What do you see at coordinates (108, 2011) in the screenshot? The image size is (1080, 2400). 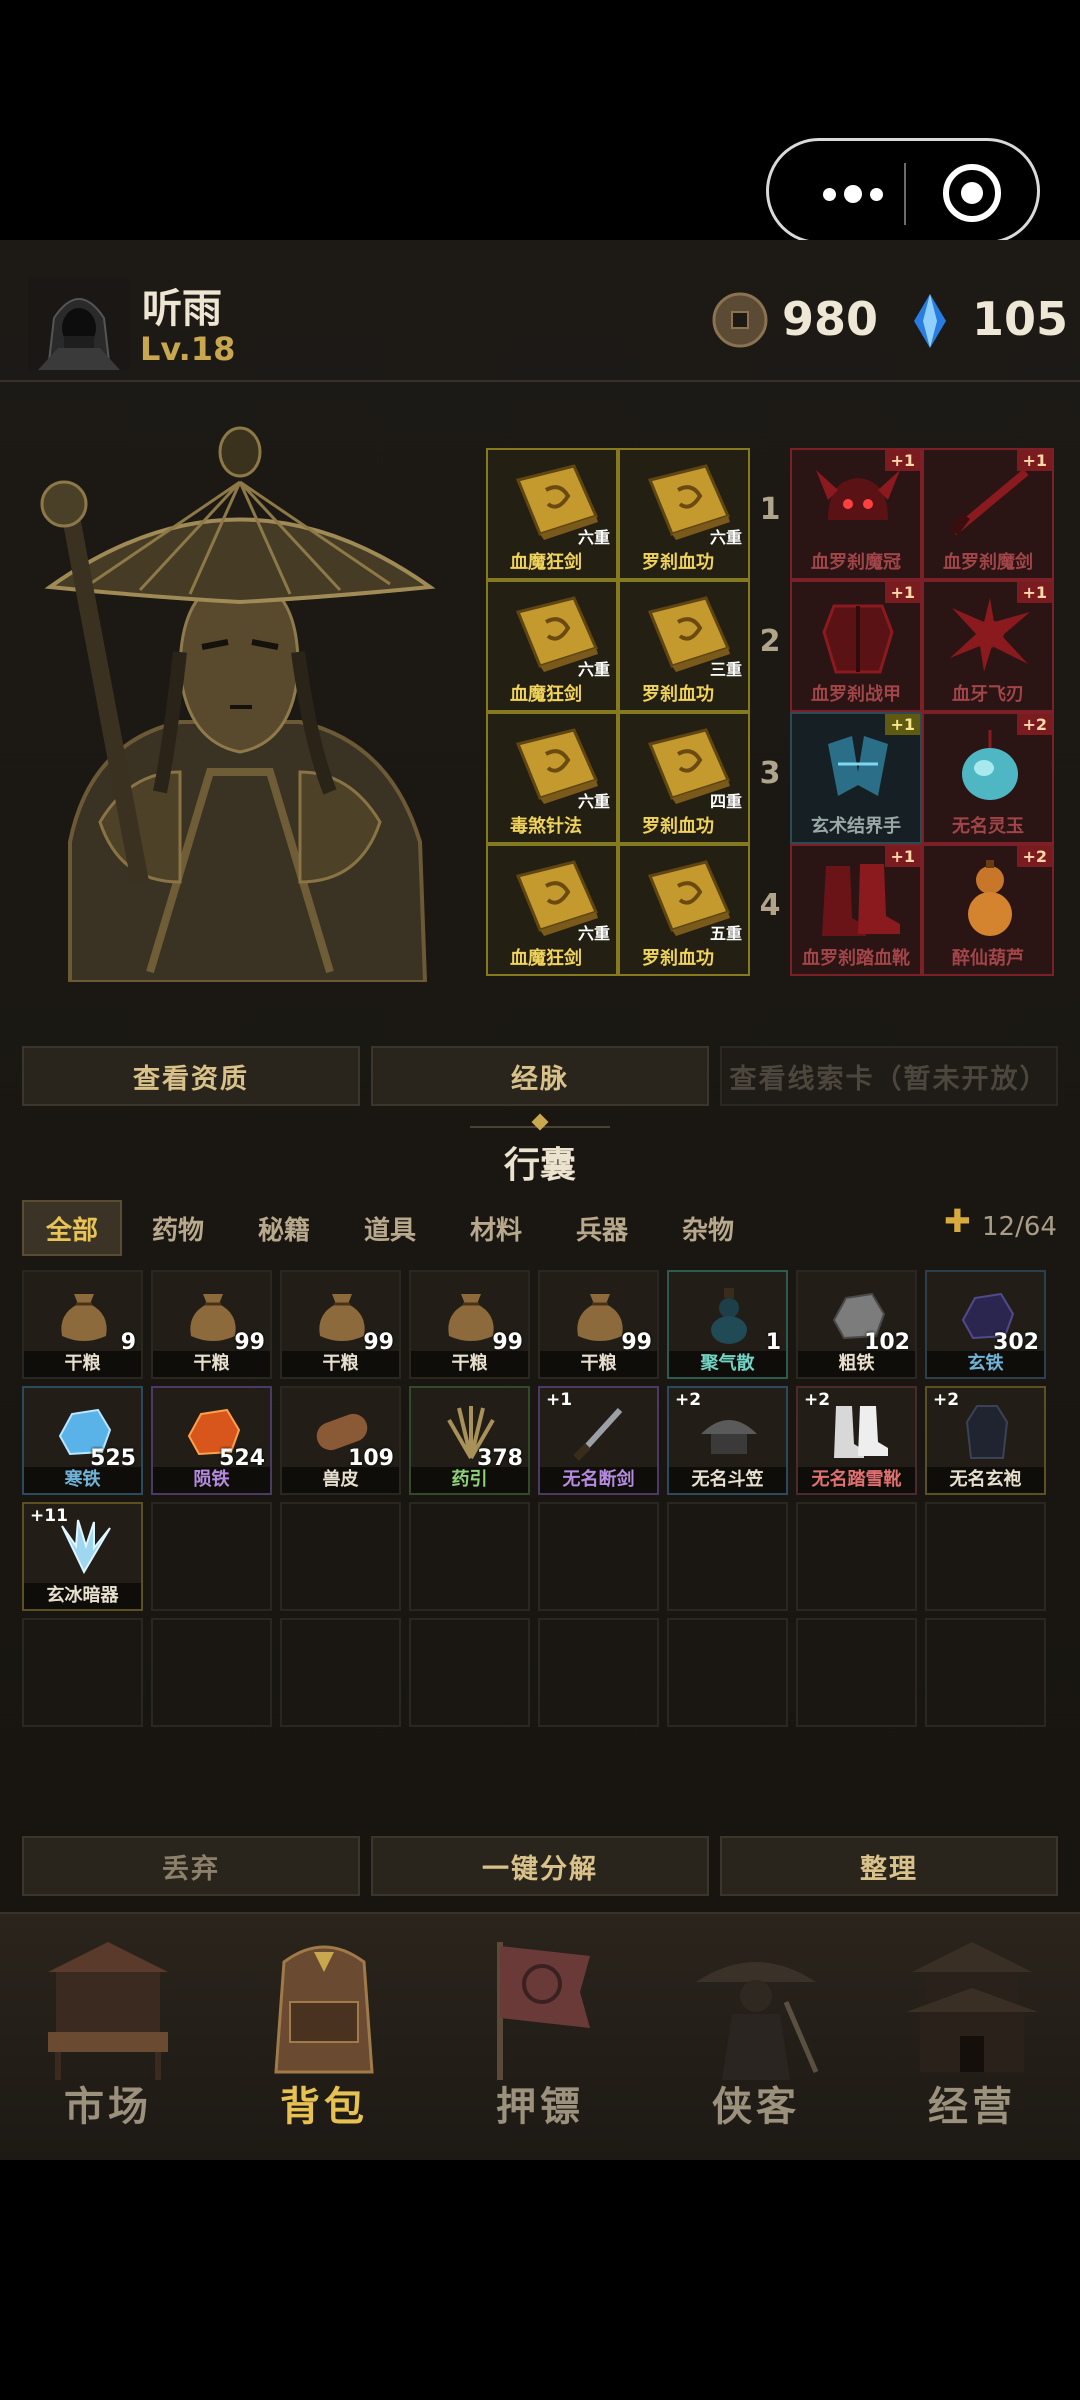 I see `market-stall-icon` at bounding box center [108, 2011].